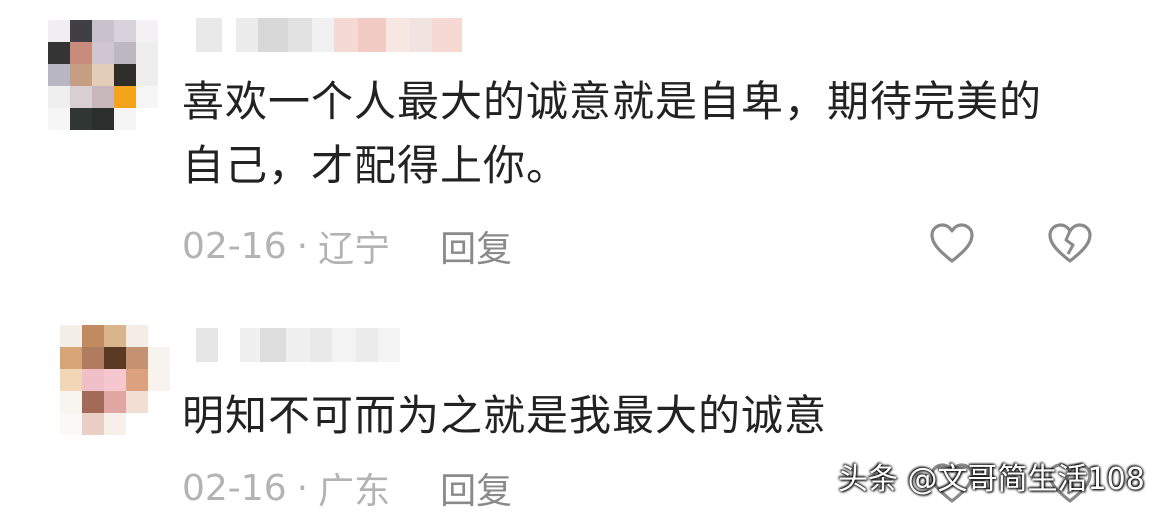 Image resolution: width=1152 pixels, height=514 pixels. What do you see at coordinates (952, 244) in the screenshot?
I see `heart-outline-icon` at bounding box center [952, 244].